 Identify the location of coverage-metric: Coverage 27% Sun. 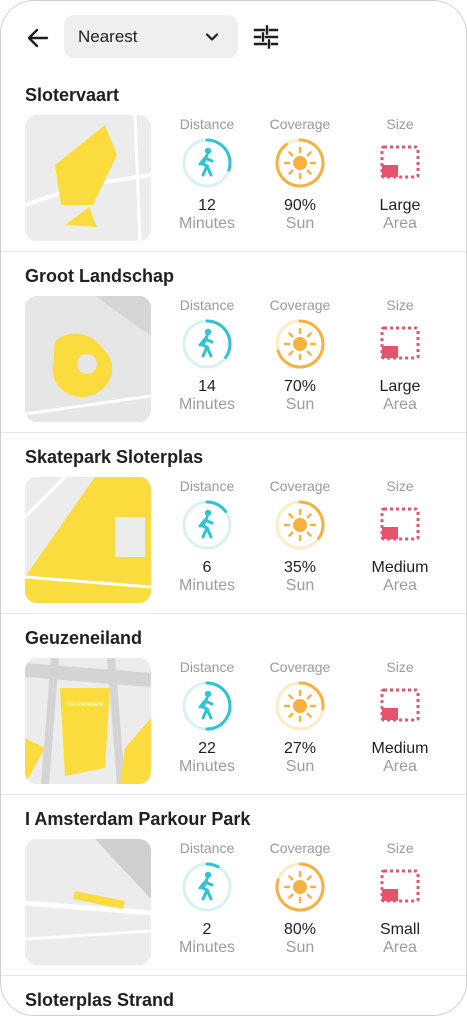
(300, 717).